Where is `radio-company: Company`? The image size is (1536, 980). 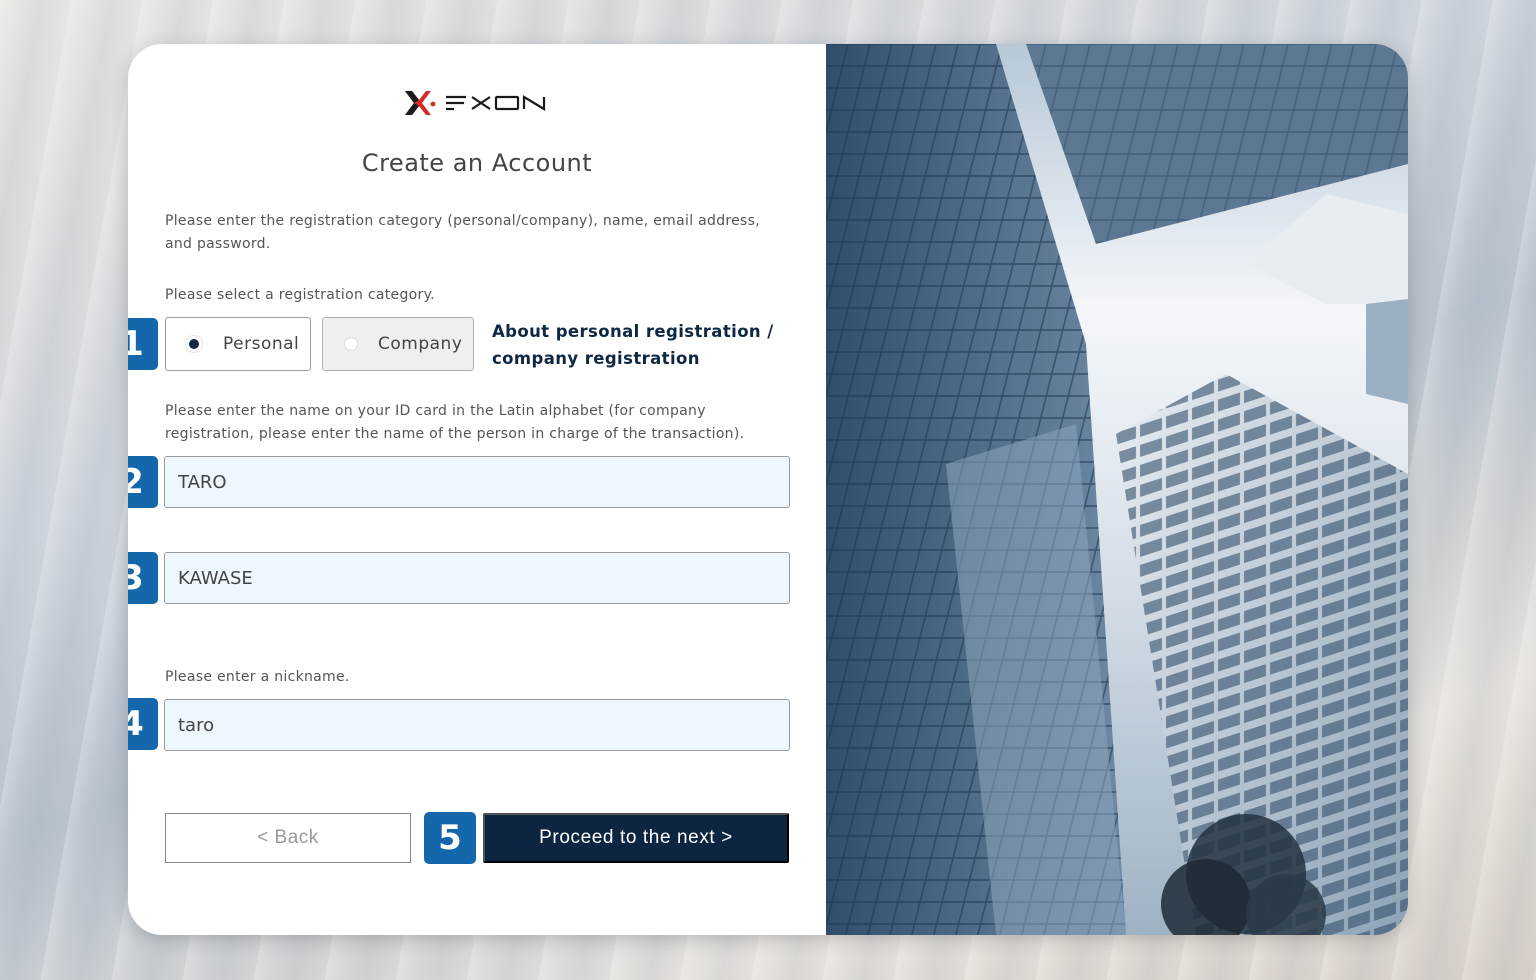 radio-company: Company is located at coordinates (398, 344).